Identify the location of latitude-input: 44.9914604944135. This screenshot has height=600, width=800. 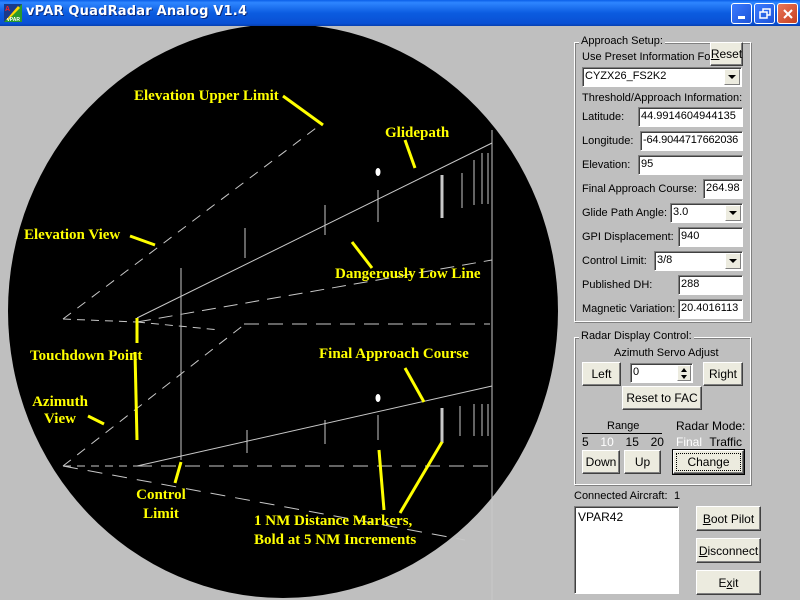
(690, 117).